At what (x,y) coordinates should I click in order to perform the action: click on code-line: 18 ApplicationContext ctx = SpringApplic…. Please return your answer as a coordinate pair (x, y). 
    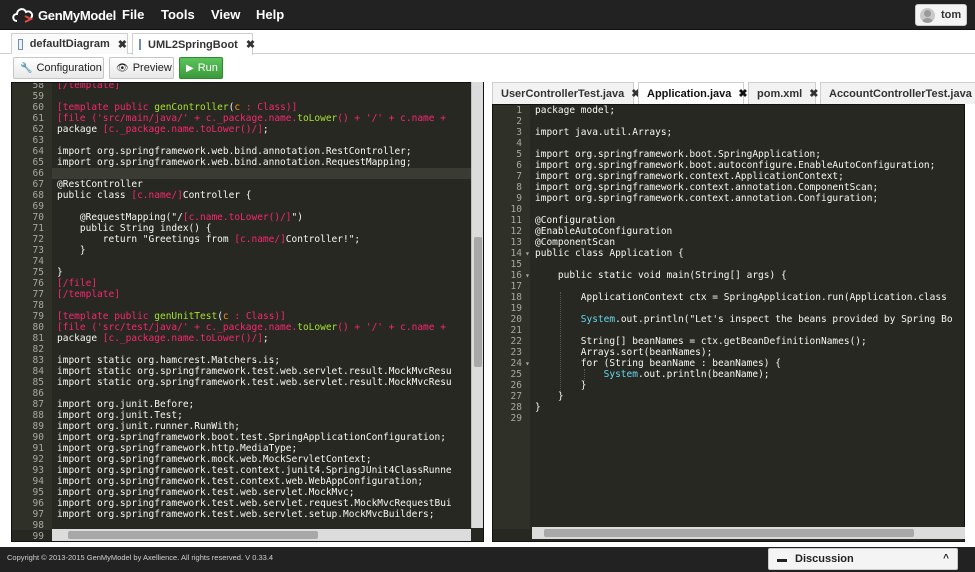
    Looking at the image, I should click on (723, 297).